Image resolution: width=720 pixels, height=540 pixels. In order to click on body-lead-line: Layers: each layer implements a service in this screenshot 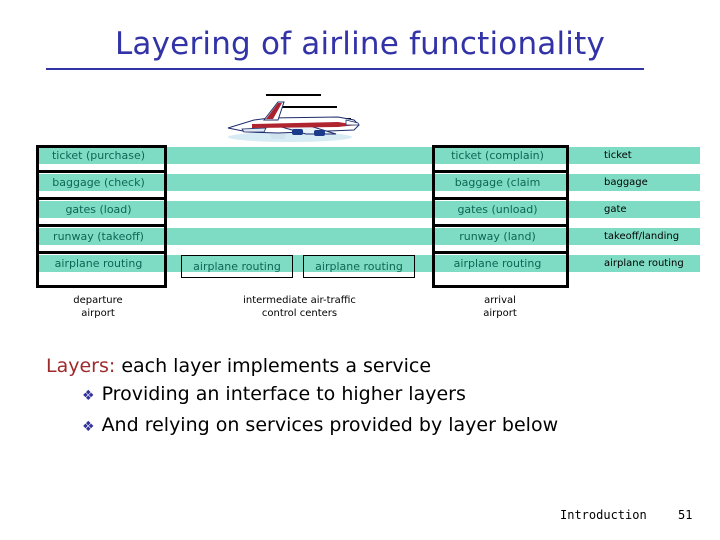, I will do `click(366, 366)`.